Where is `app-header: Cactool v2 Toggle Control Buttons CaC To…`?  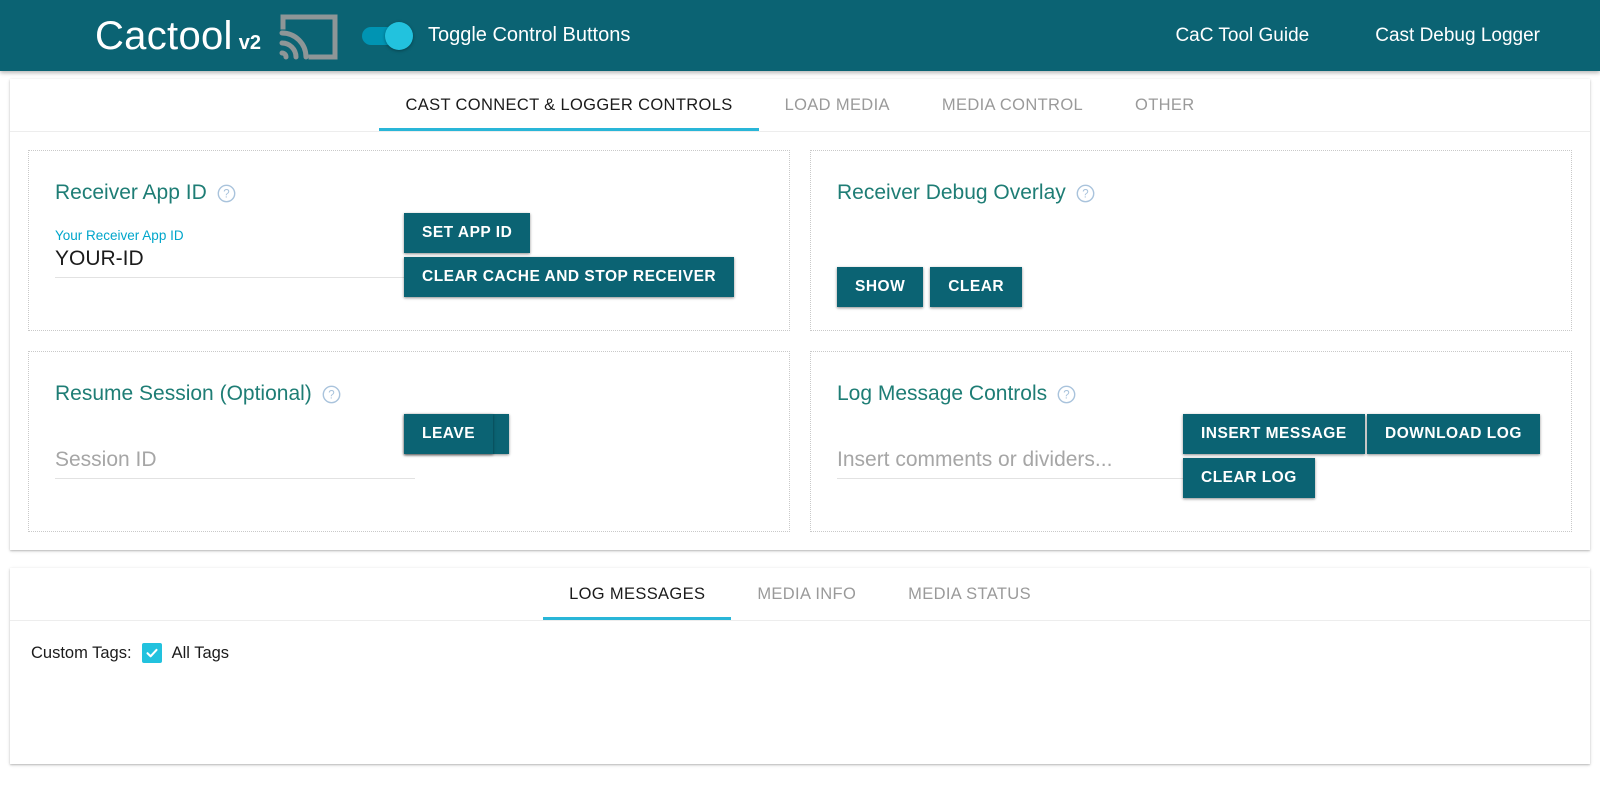 app-header: Cactool v2 Toggle Control Buttons CaC To… is located at coordinates (800, 35).